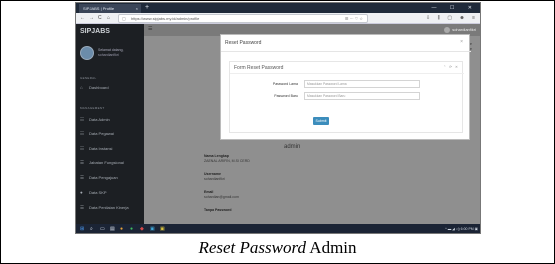 The width and height of the screenshot is (555, 264). Describe the element at coordinates (82, 133) in the screenshot. I see `user-icon: ☷` at that location.